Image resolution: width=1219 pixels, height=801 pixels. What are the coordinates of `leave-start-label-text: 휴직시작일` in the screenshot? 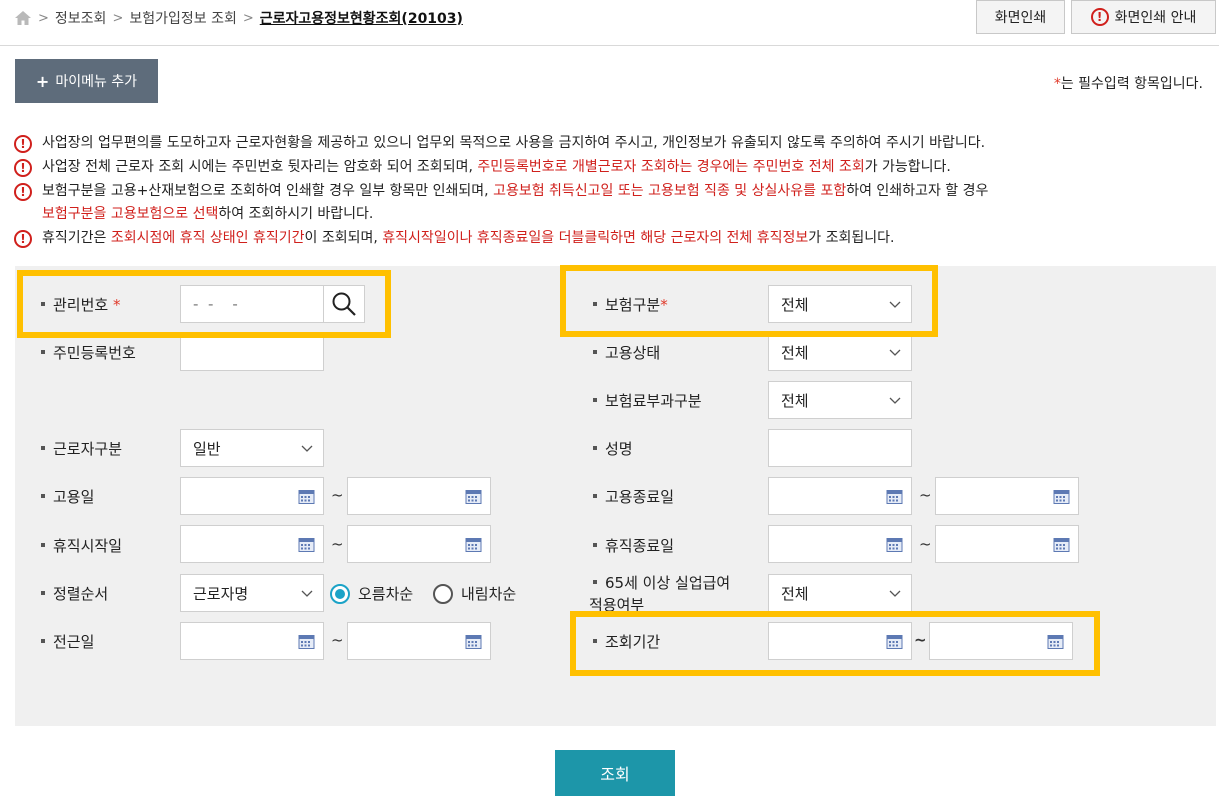 It's located at (88, 546).